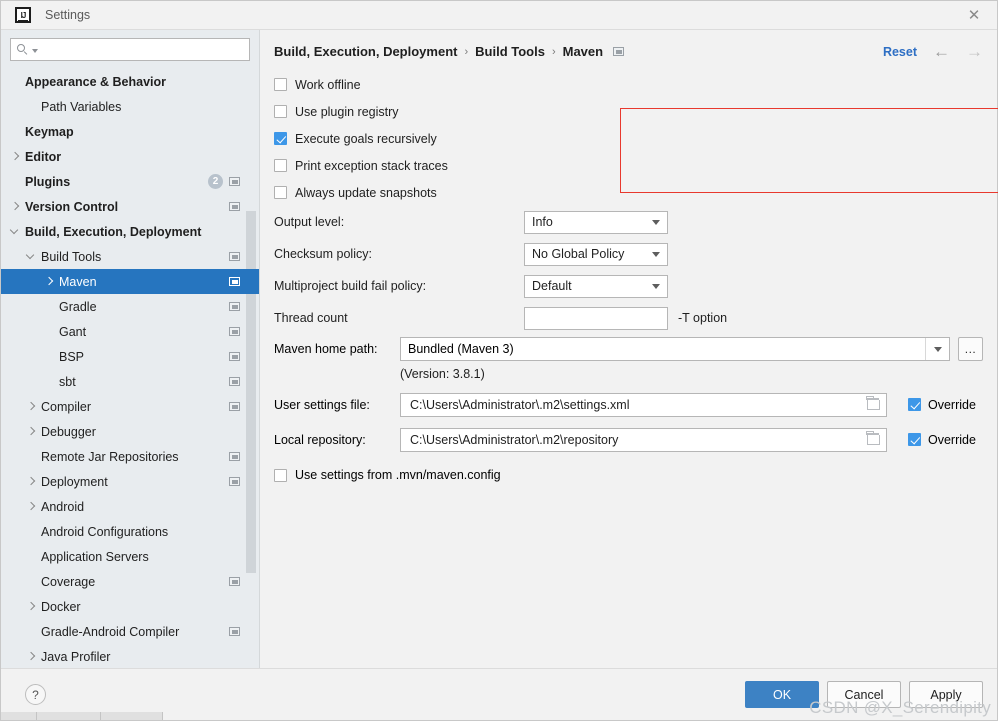 This screenshot has height=721, width=998. I want to click on sidebar-item-application-servers: Application Servers, so click(130, 556).